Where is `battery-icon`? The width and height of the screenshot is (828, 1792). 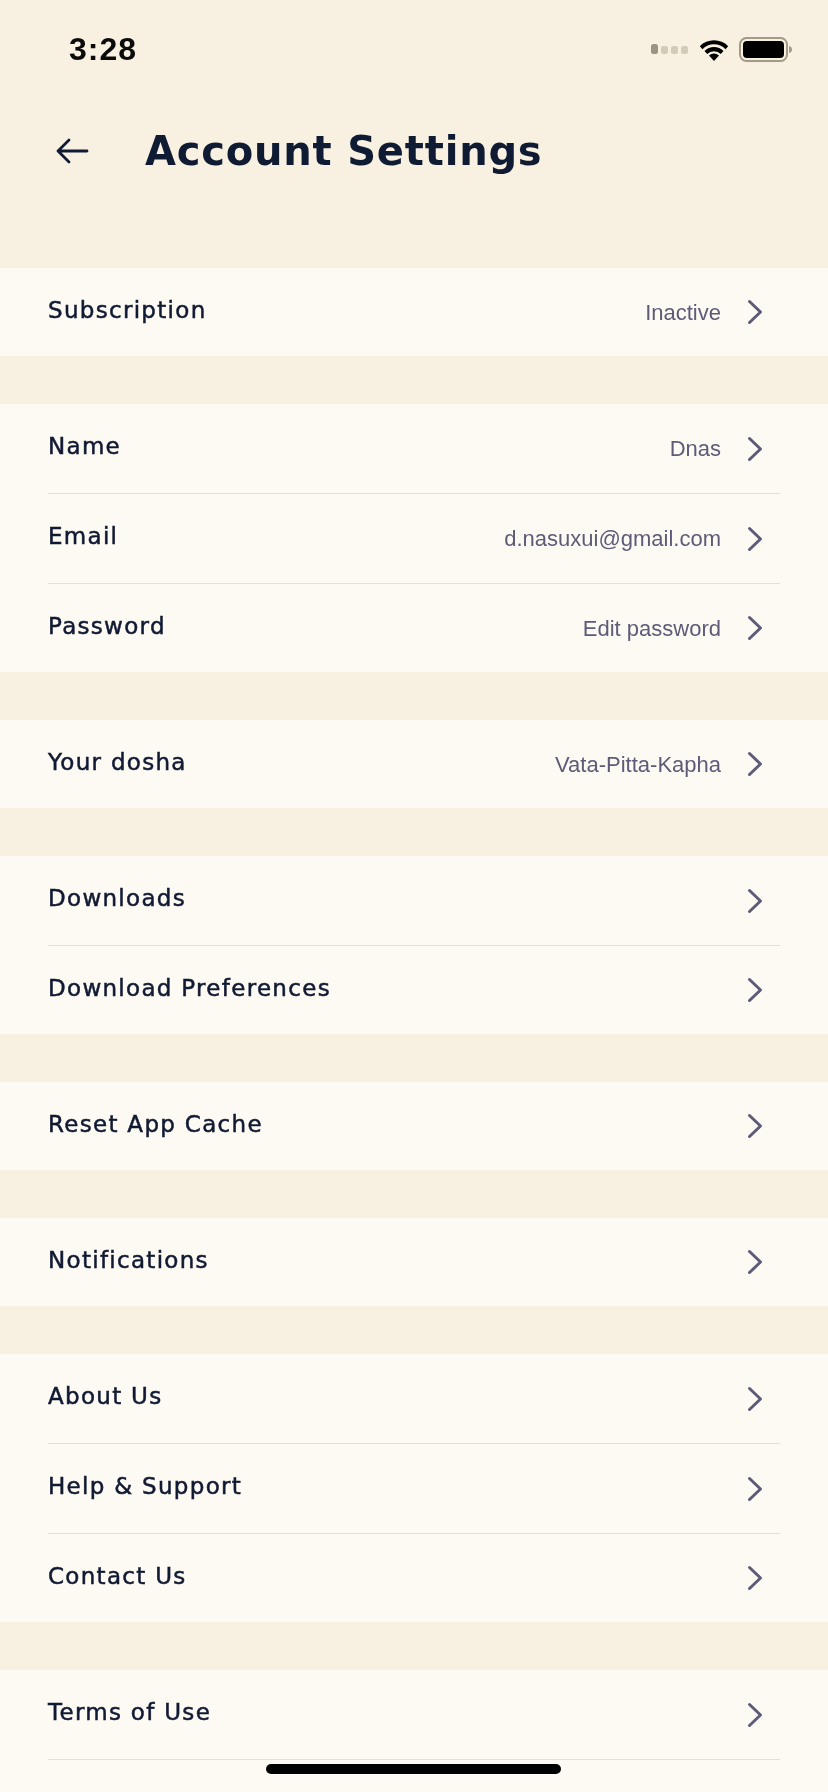
battery-icon is located at coordinates (765, 49).